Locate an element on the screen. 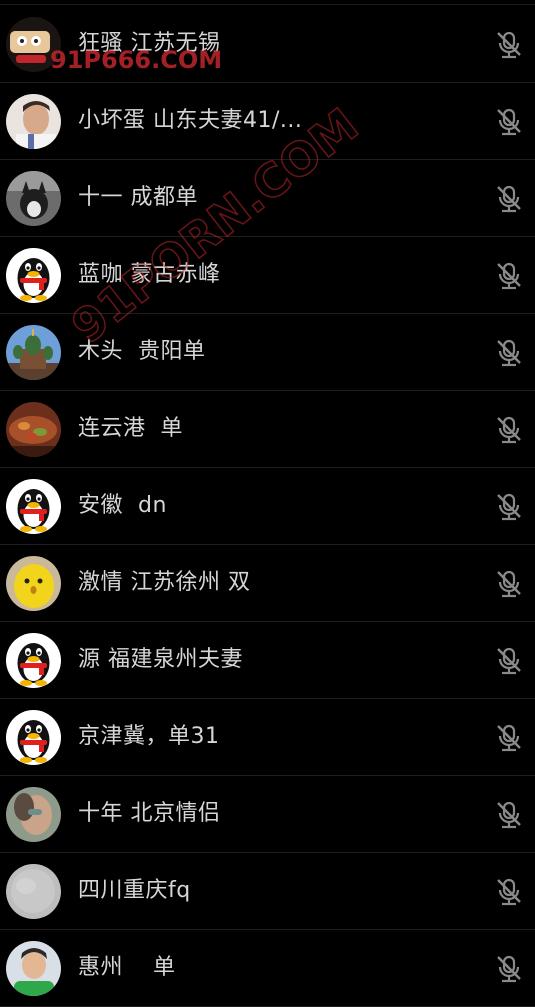  member-name: 惠州 单 is located at coordinates (127, 967).